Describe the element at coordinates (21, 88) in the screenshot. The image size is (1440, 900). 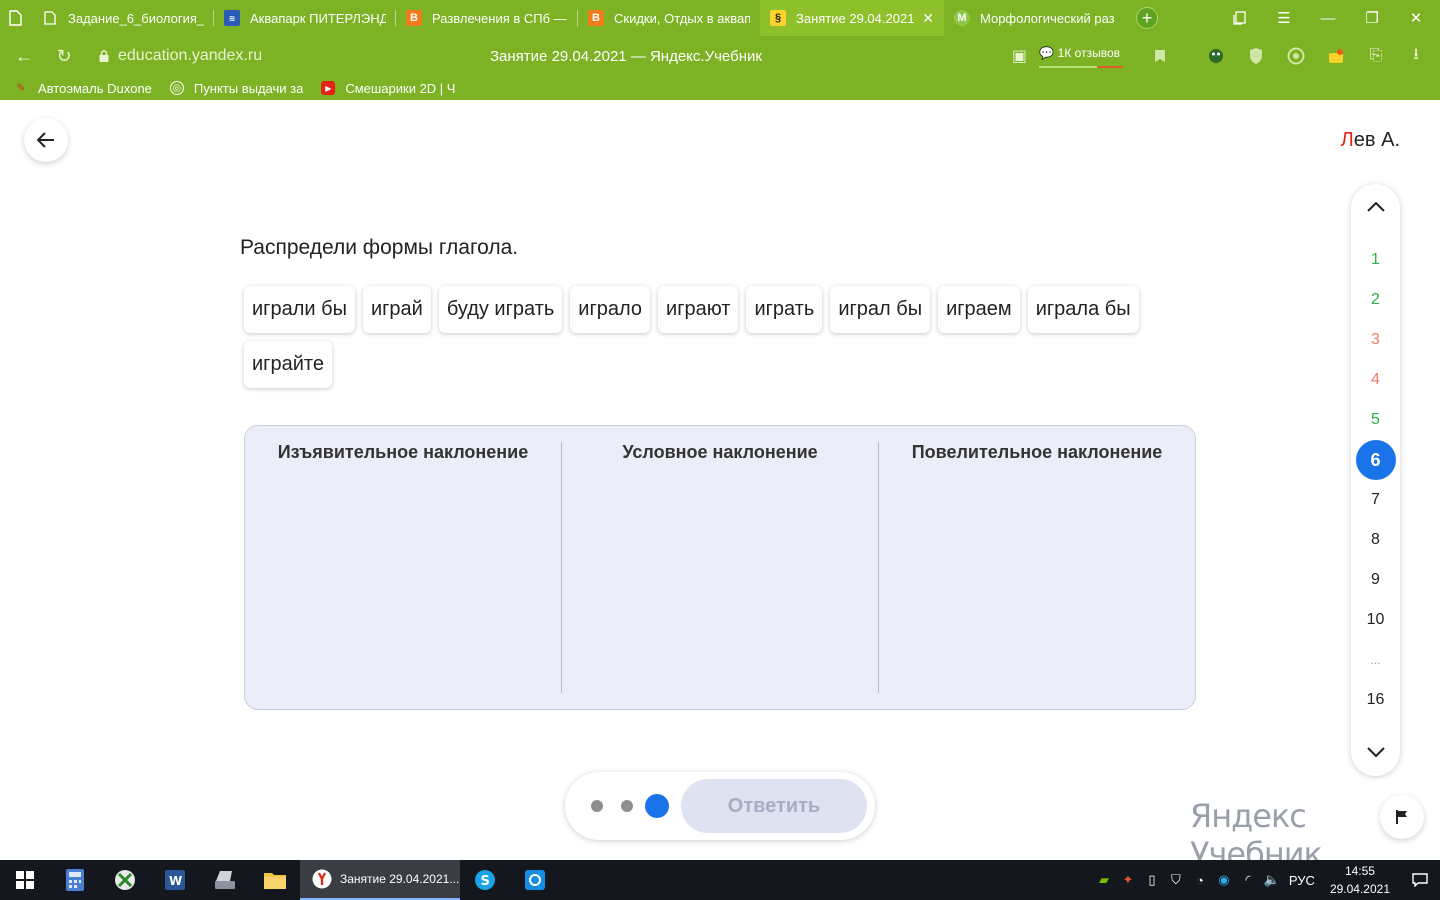
I see `pin-icon: ✎` at that location.